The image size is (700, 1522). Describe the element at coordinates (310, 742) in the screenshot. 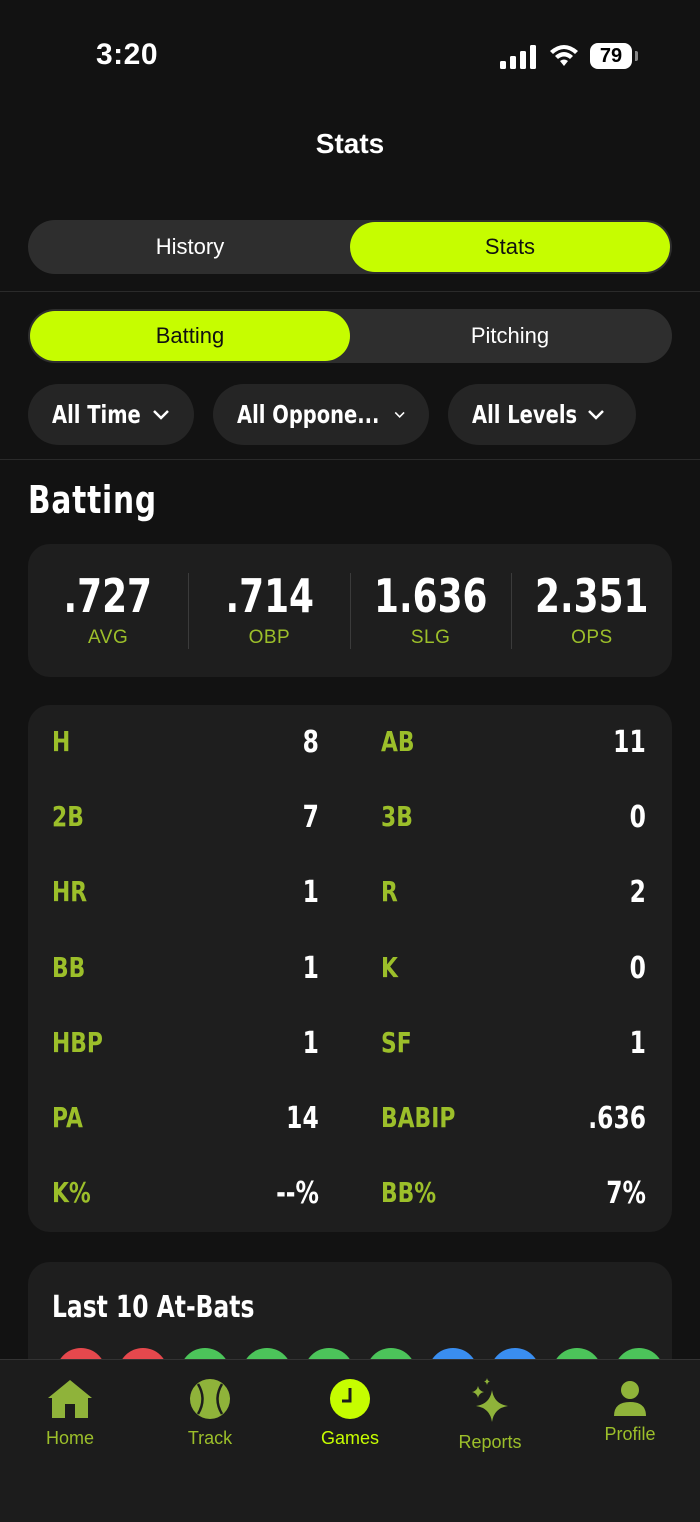

I see `stat-value: 8` at that location.